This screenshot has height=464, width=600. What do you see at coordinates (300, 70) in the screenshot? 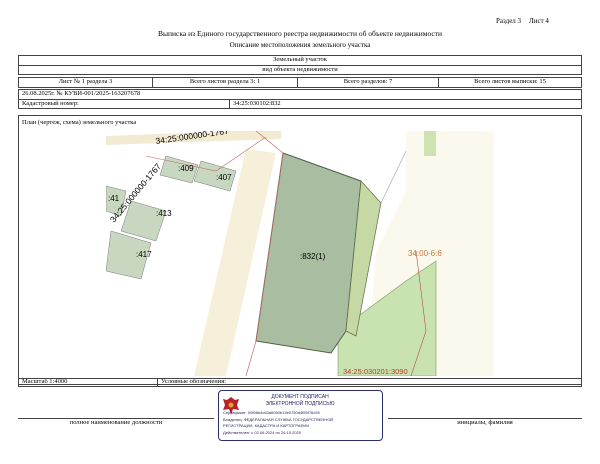
I see `object-kind-caption: вид объекта недвижимости` at bounding box center [300, 70].